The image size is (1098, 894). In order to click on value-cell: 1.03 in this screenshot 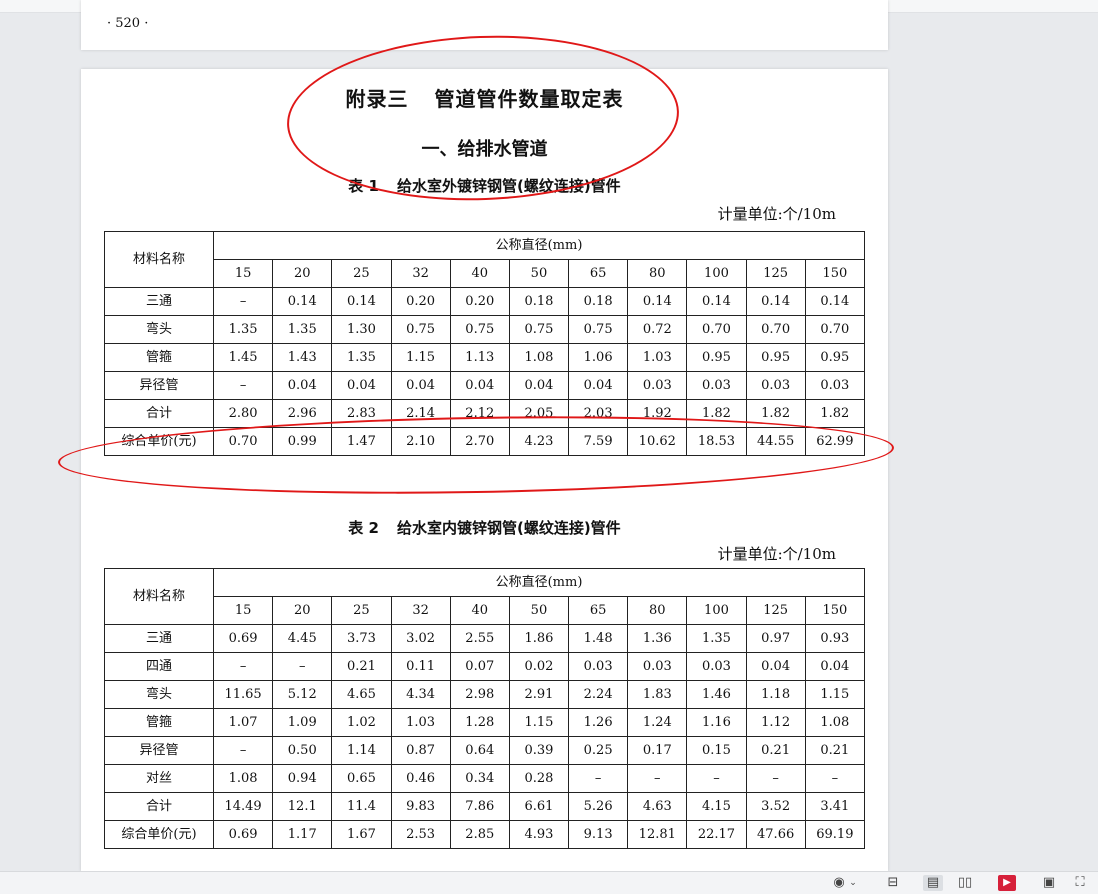, I will do `click(657, 357)`.